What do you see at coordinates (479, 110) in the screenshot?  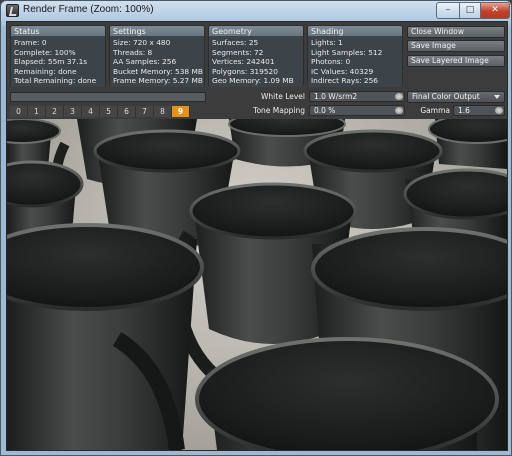 I see `gamma-field: 1.6` at bounding box center [479, 110].